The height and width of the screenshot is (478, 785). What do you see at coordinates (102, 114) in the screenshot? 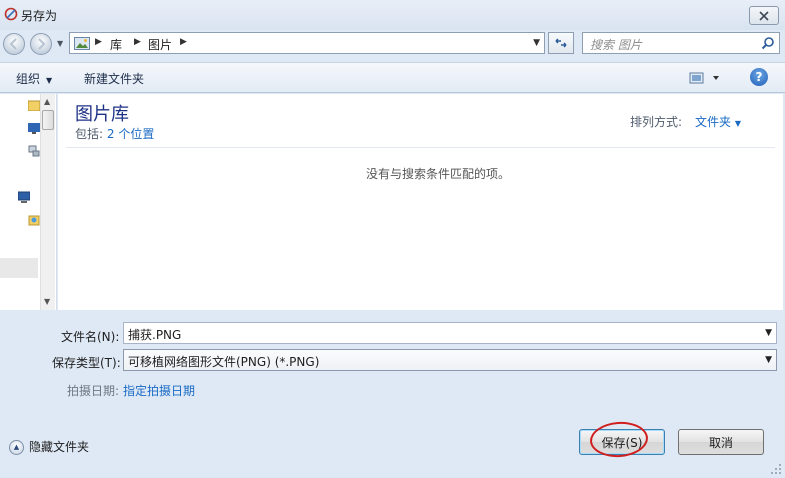
I see `library-title: 图片库` at bounding box center [102, 114].